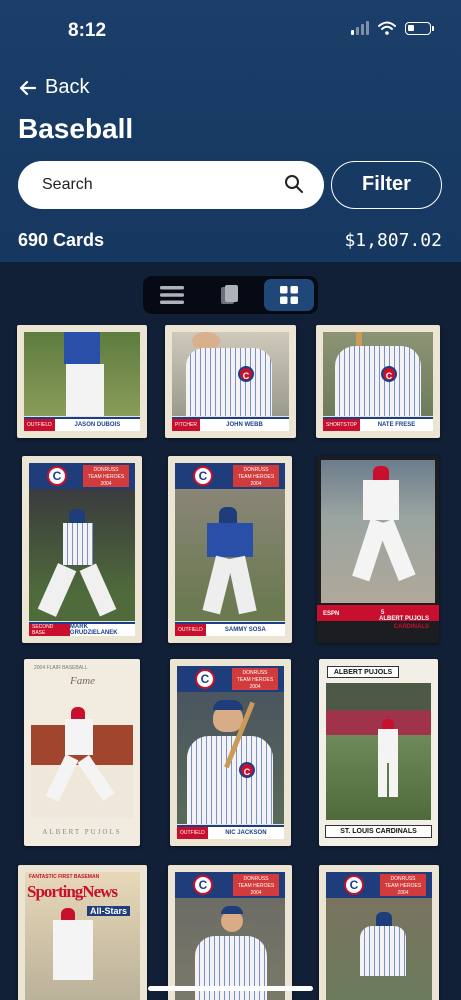  What do you see at coordinates (64, 877) in the screenshot?
I see `card-top-text: FANTASTIC FIRST BASEMAN` at bounding box center [64, 877].